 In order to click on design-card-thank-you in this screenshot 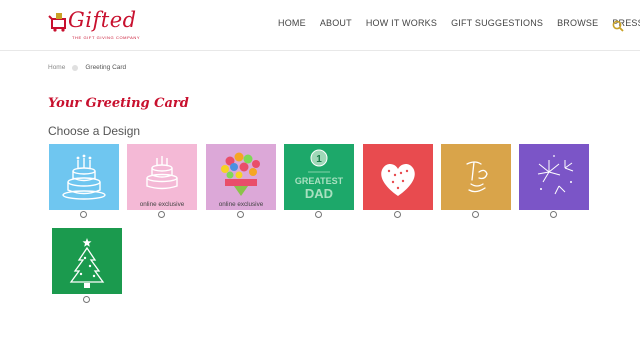, I will do `click(476, 177)`.